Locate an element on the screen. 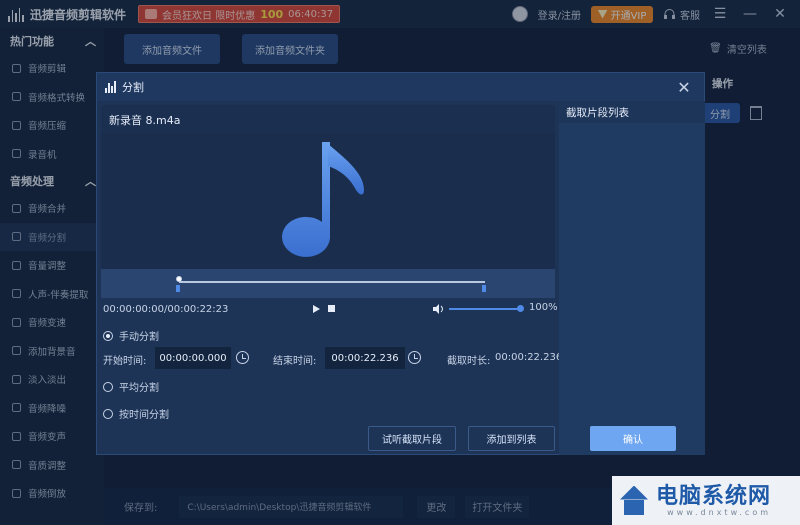 The height and width of the screenshot is (525, 800). mode-label: 手动分割 is located at coordinates (139, 337).